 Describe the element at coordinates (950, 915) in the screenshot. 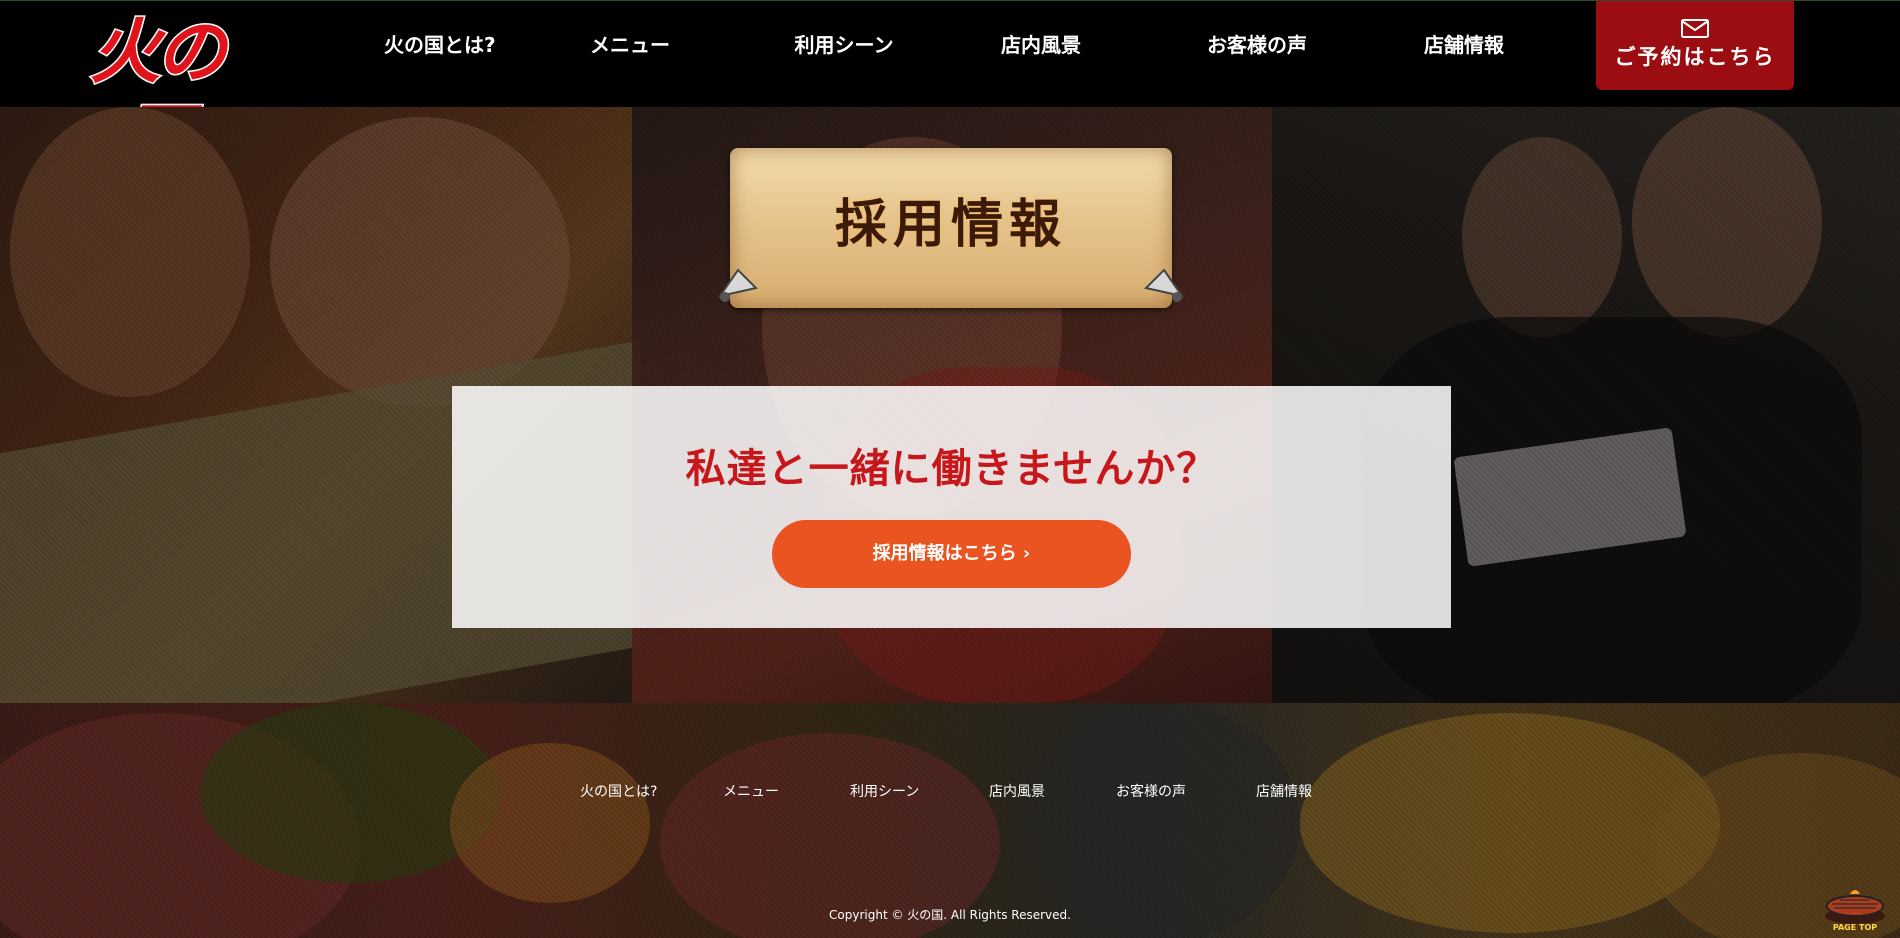

I see `copyright-text: Copyright © 火の国. All Rights Reserved.` at that location.